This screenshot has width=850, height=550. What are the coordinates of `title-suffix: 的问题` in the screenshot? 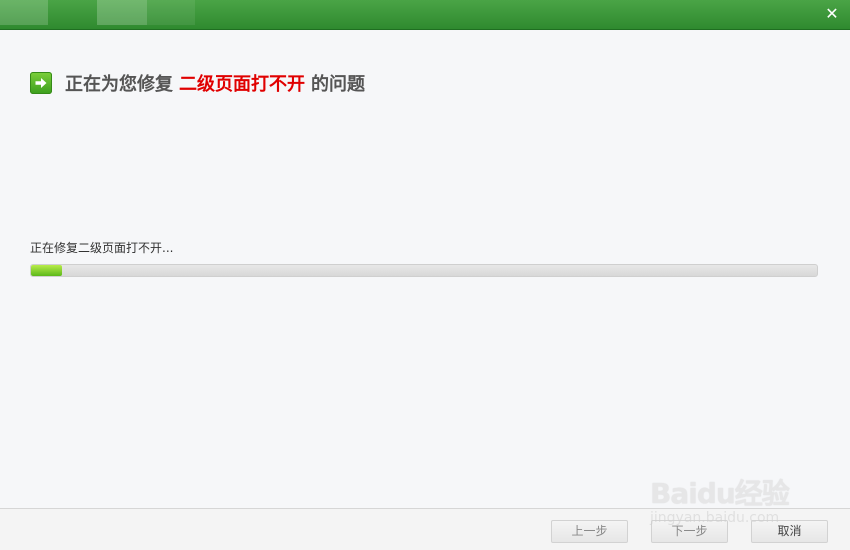 It's located at (338, 84).